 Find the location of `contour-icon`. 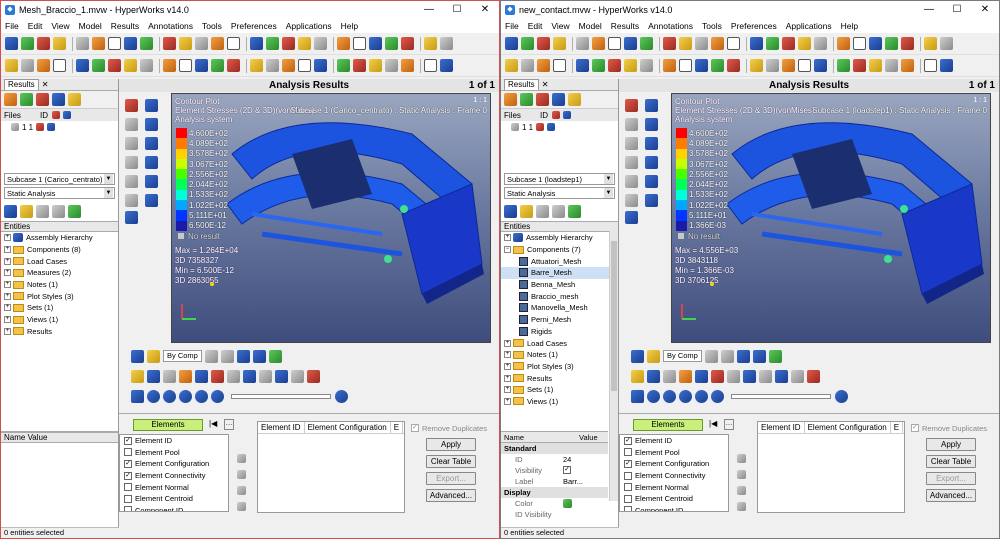

contour-icon is located at coordinates (137, 376).